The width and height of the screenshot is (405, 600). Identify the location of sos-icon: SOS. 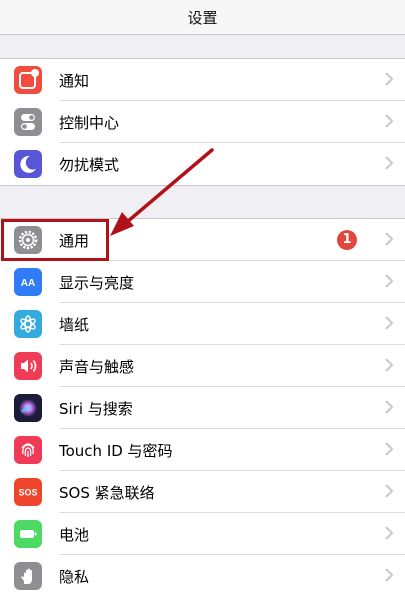
(28, 492).